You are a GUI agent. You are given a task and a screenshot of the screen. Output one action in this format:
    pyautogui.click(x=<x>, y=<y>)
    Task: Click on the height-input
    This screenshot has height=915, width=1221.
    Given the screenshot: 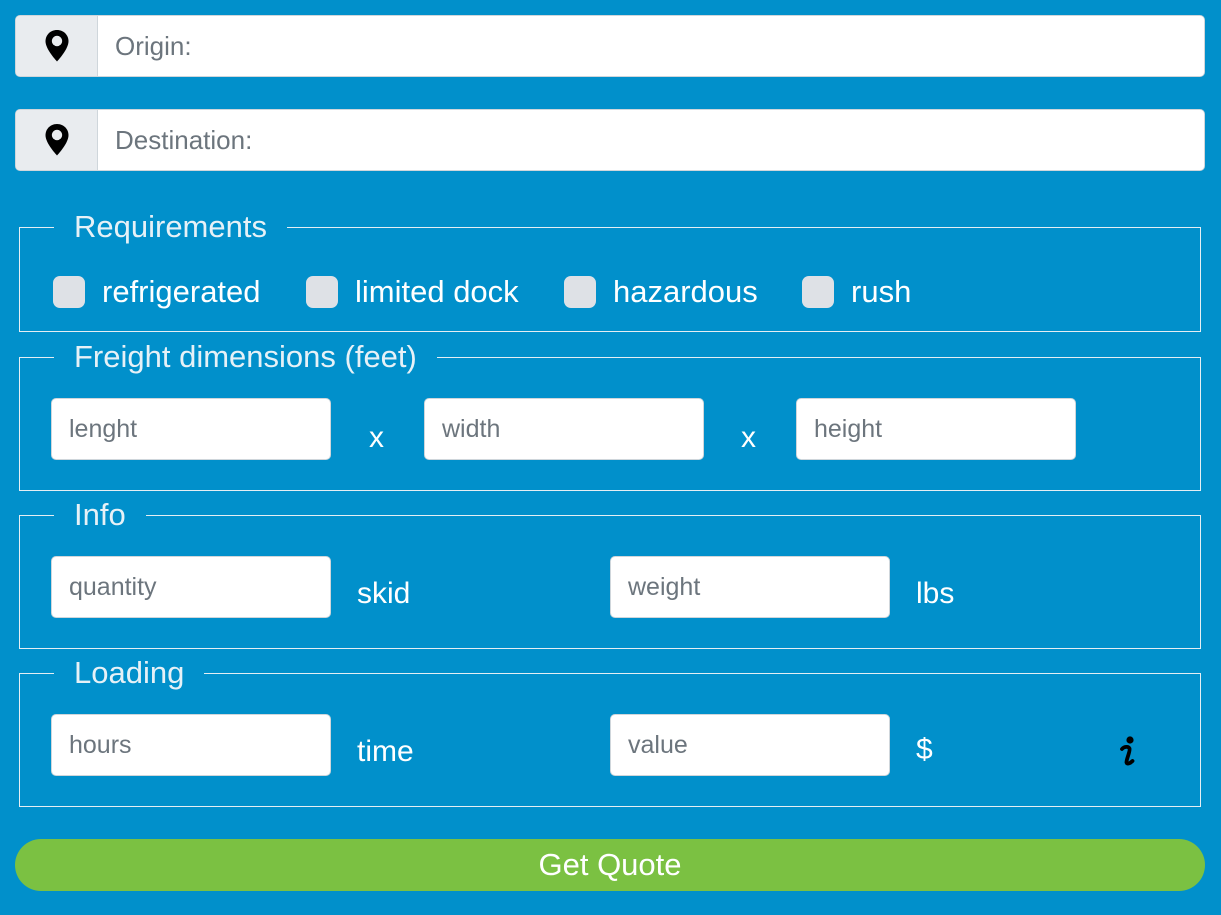 What is the action you would take?
    pyautogui.click(x=936, y=429)
    